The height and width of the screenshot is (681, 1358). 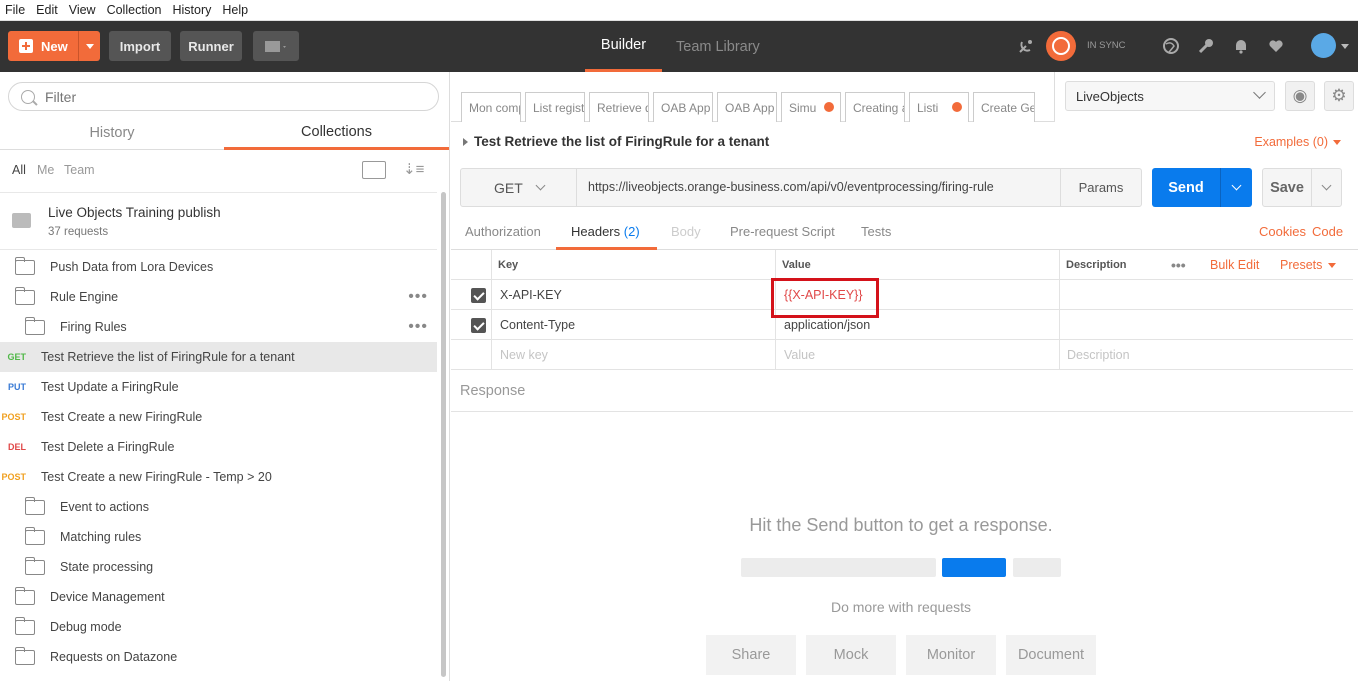 I want to click on tab-headers: Headers (2), so click(x=605, y=231).